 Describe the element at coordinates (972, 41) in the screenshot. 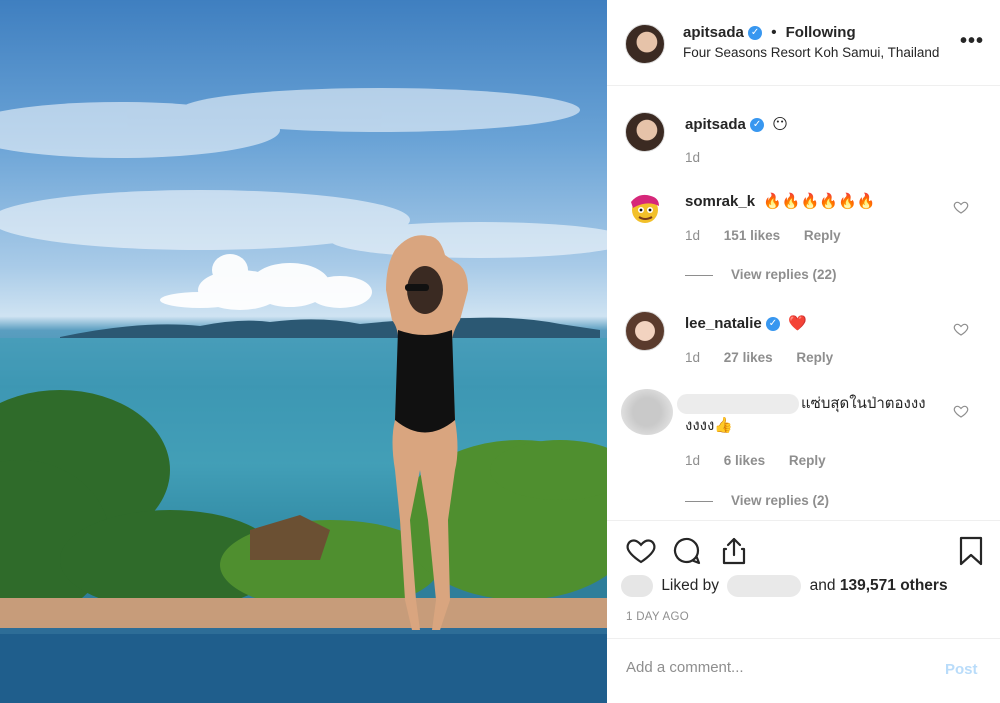

I see `more-horizontal-icon: •••` at that location.